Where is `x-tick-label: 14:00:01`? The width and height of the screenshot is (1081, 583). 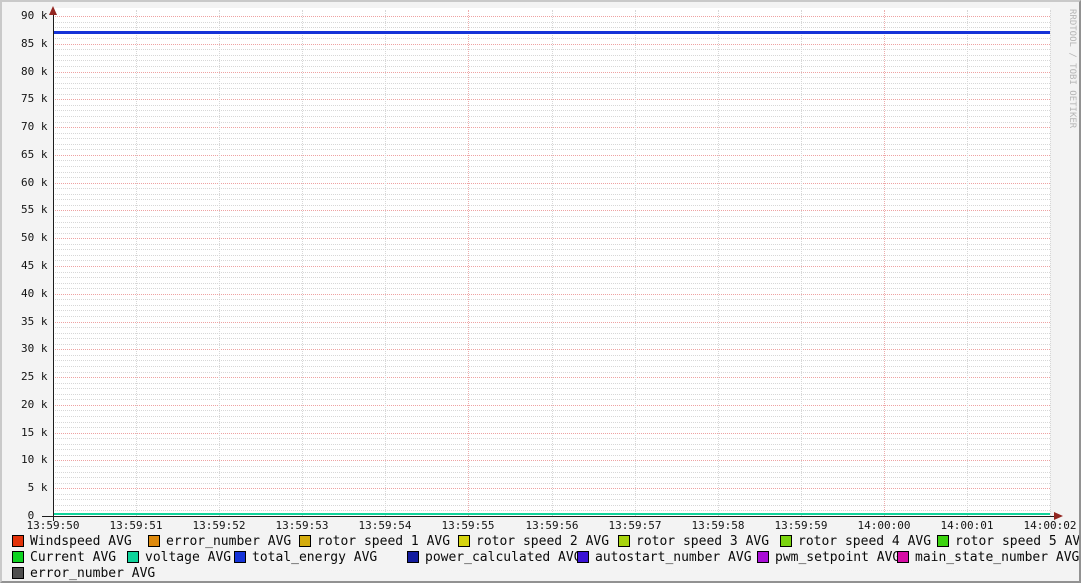
x-tick-label: 14:00:01 is located at coordinates (967, 525).